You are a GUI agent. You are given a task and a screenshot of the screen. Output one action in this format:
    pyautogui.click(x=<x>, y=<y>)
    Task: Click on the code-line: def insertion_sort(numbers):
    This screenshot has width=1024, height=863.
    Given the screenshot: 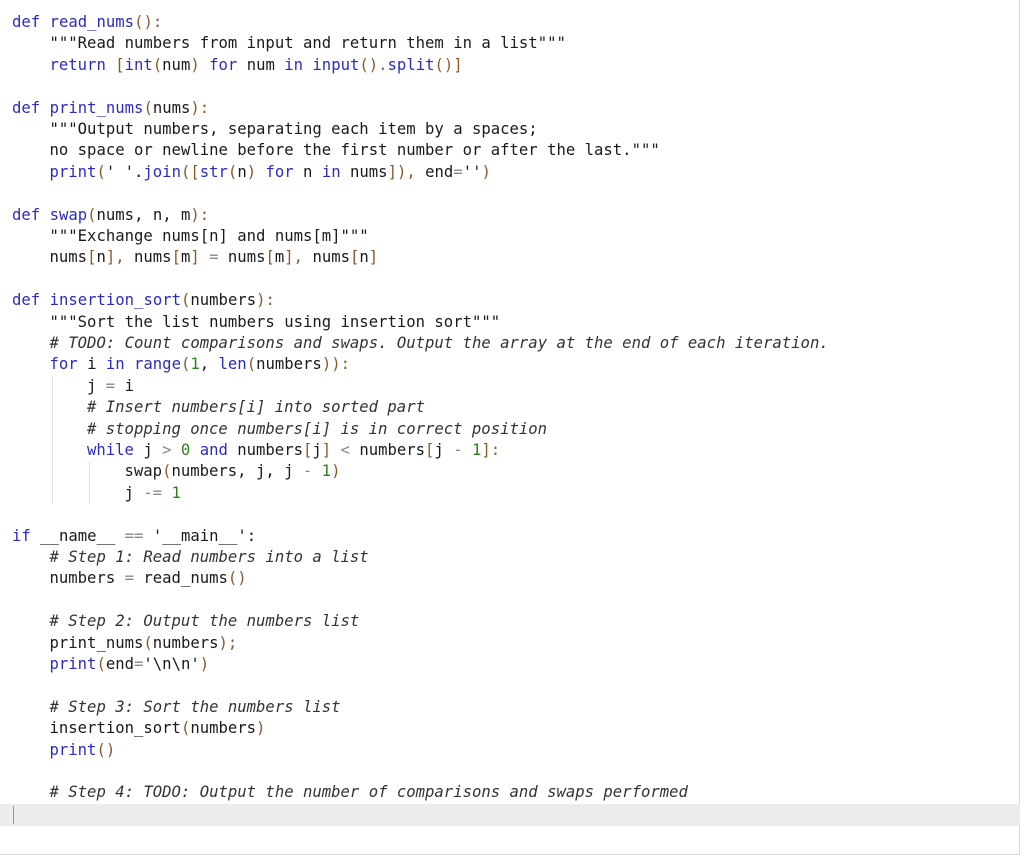 What is the action you would take?
    pyautogui.click(x=143, y=300)
    